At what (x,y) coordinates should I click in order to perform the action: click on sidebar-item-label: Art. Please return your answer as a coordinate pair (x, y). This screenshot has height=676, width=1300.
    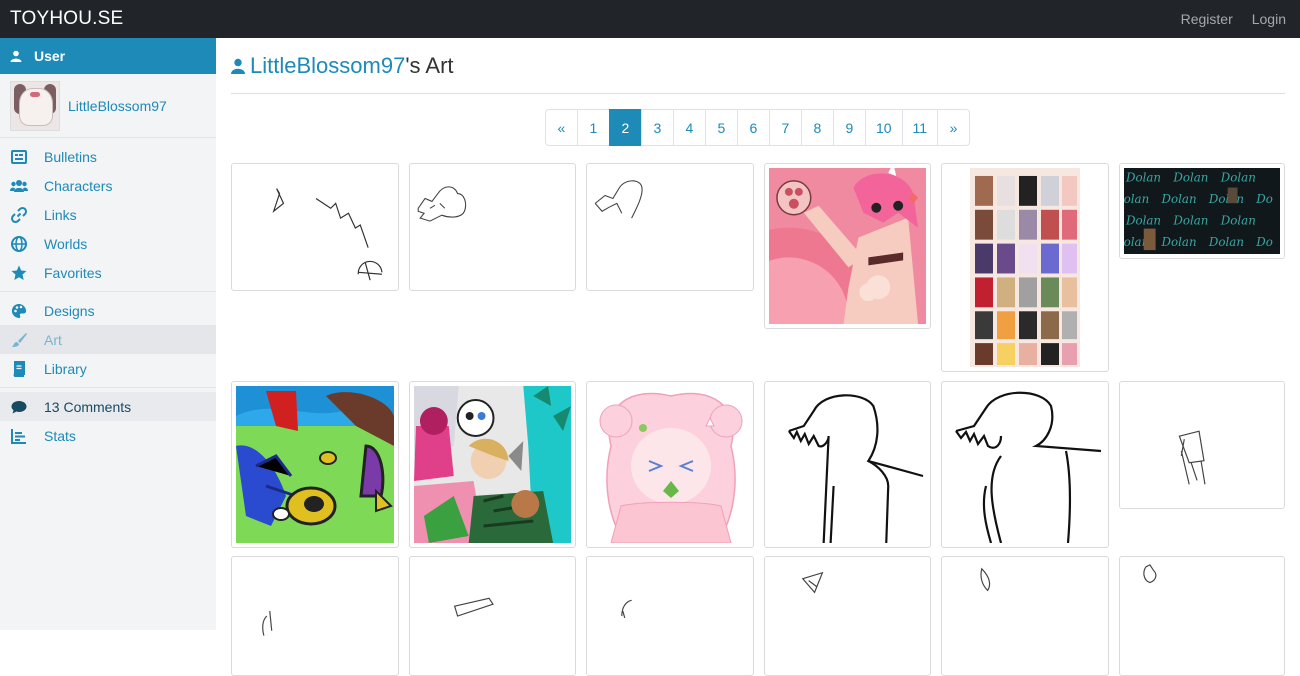
    Looking at the image, I should click on (53, 339).